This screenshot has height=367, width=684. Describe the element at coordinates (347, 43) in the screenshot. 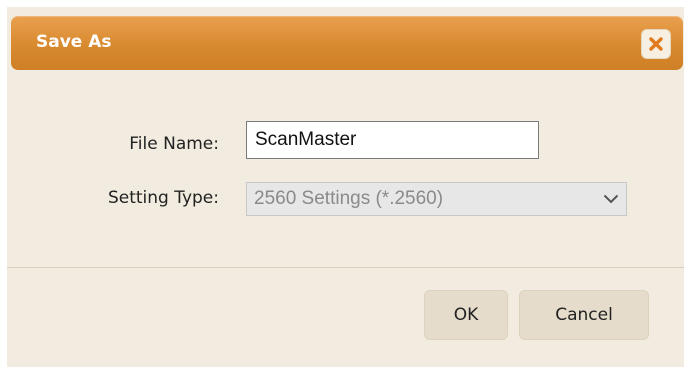

I see `dialog-titlebar: Save As` at that location.